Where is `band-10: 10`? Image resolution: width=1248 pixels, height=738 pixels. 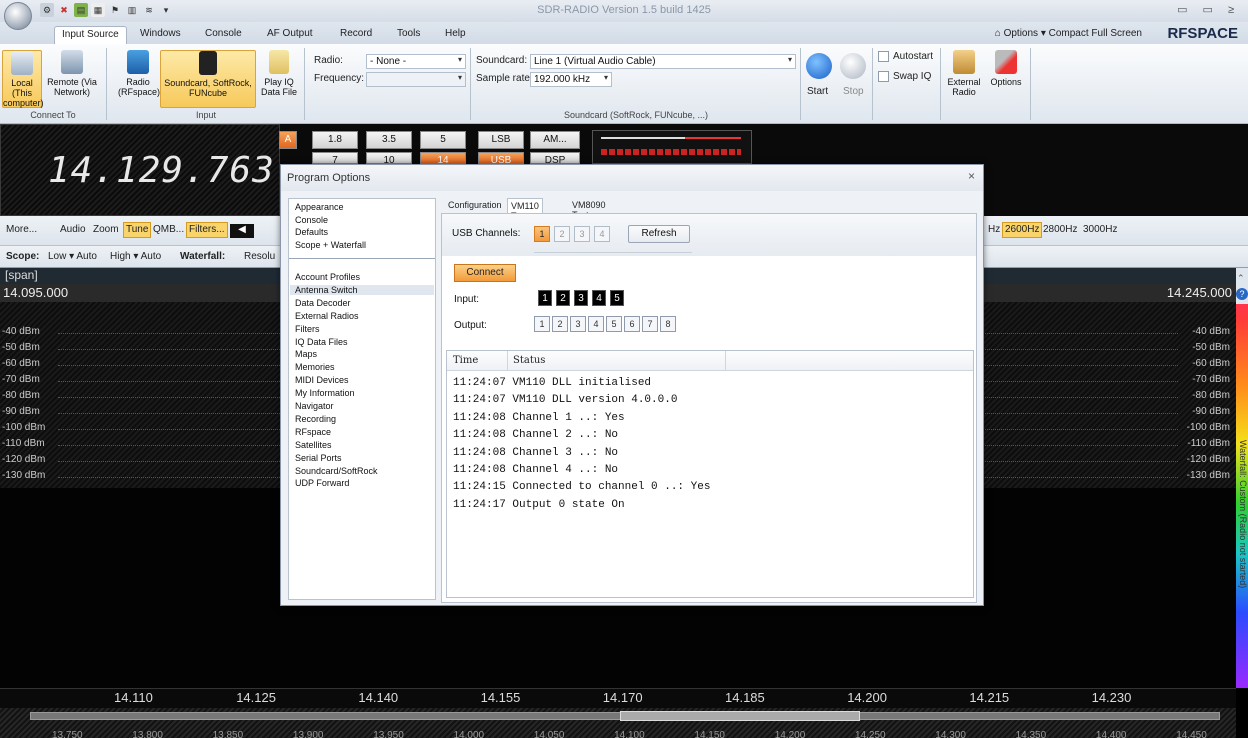
band-10: 10 is located at coordinates (389, 159).